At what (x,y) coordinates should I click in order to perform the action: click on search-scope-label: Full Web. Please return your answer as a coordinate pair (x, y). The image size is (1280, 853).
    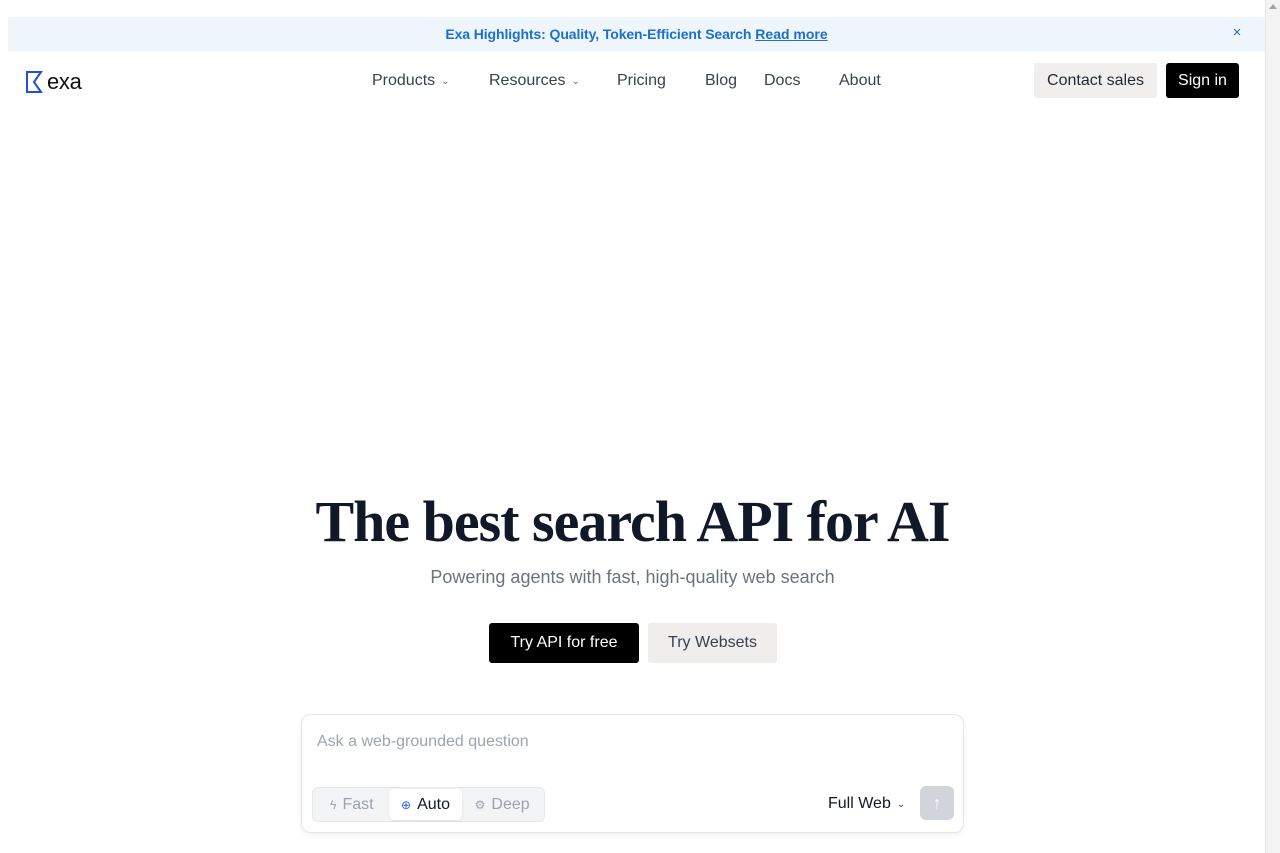
    Looking at the image, I should click on (859, 803).